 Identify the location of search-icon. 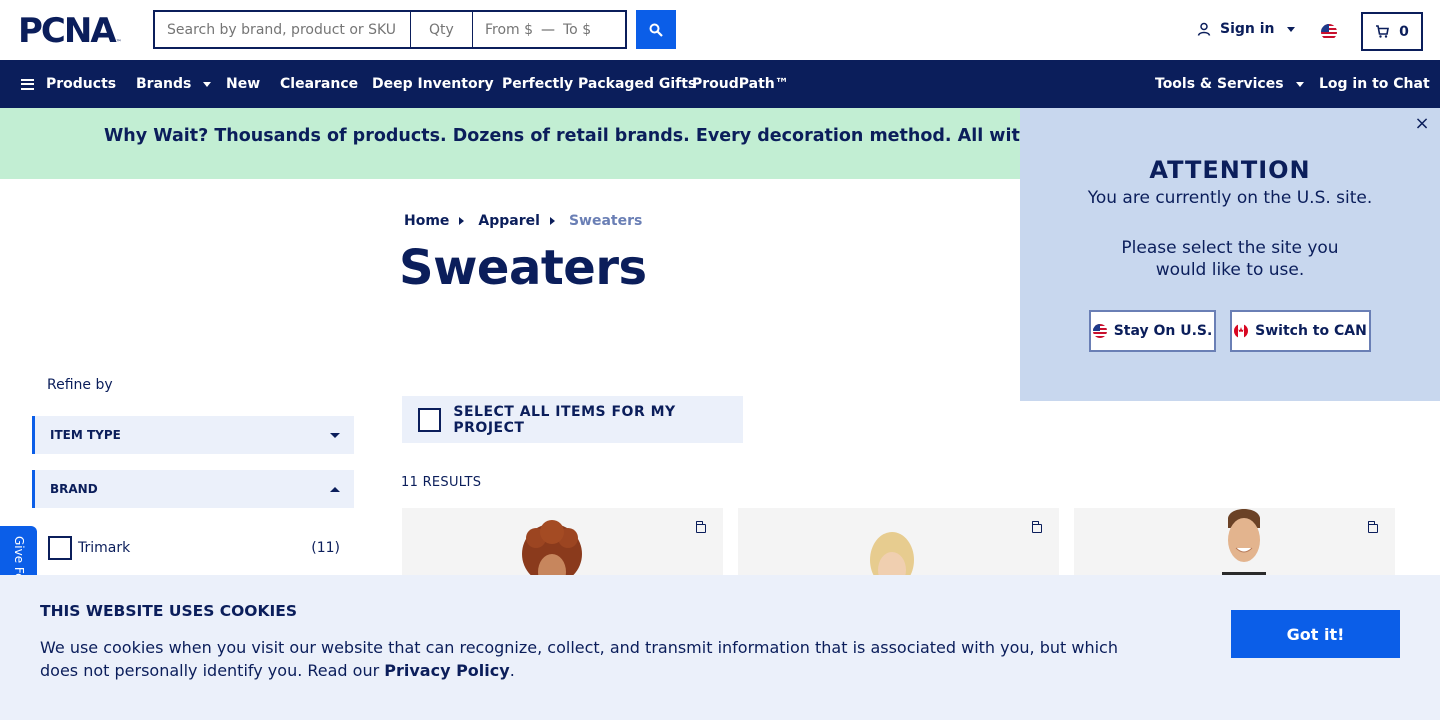
(656, 30).